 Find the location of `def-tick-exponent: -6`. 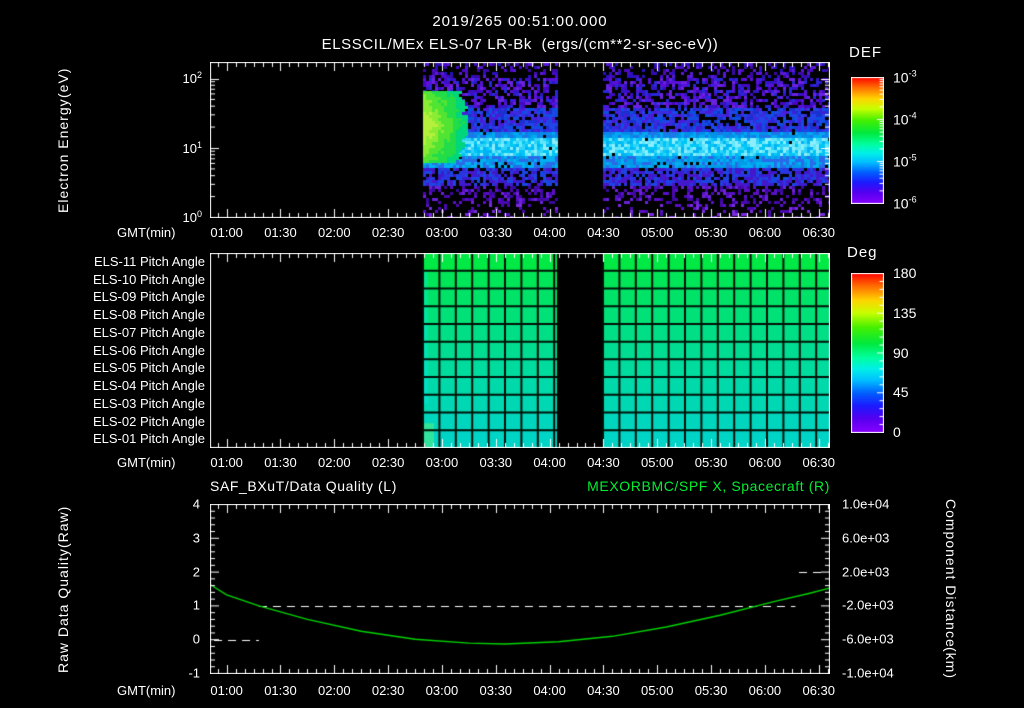

def-tick-exponent: -6 is located at coordinates (912, 199).